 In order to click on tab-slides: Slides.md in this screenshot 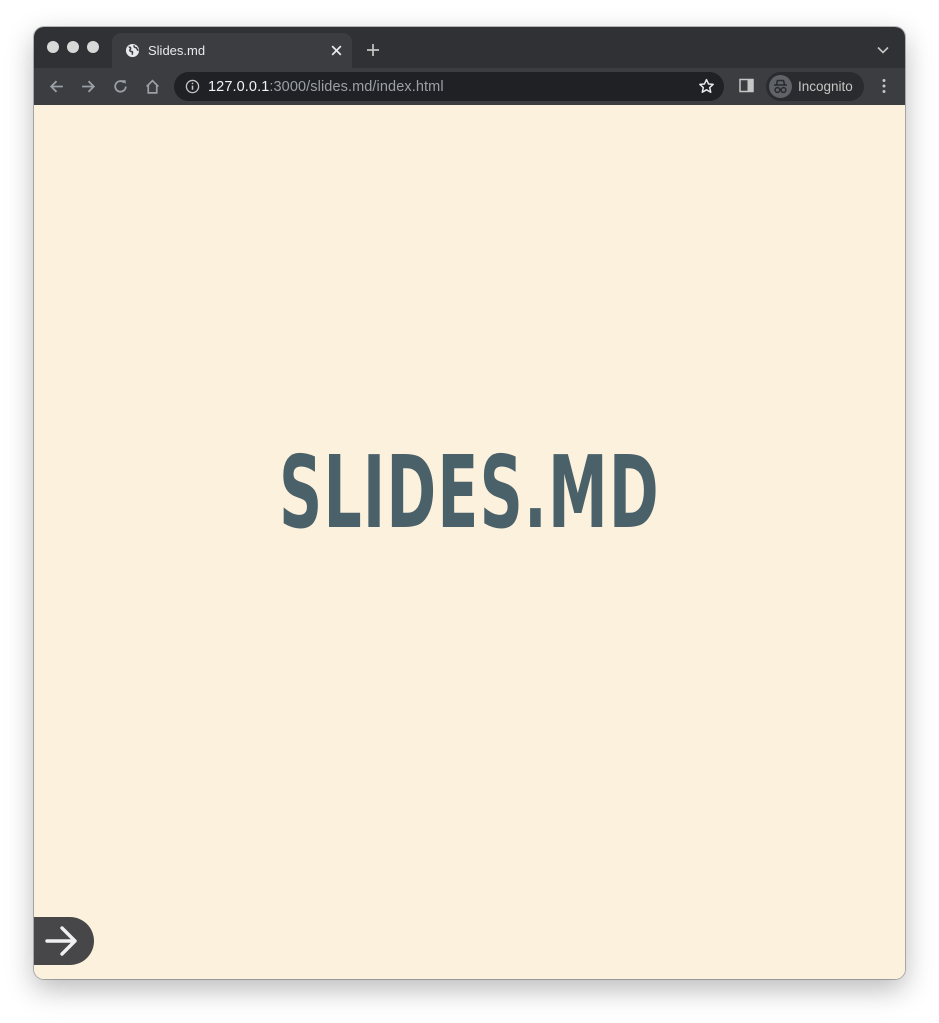, I will do `click(232, 50)`.